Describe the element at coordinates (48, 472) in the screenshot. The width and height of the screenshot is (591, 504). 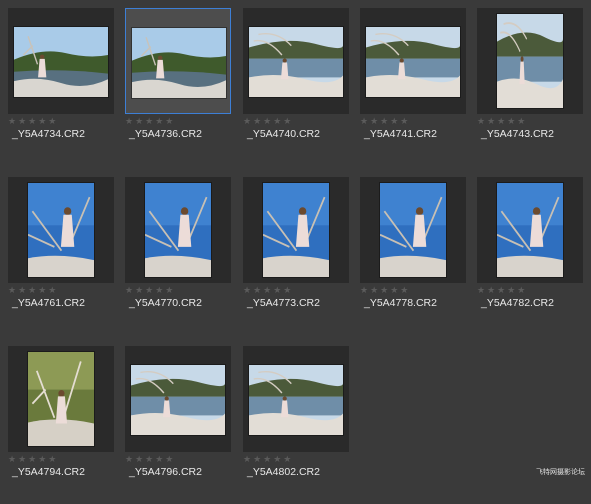
I see `photo-filename: _Y5A4794.CR2` at that location.